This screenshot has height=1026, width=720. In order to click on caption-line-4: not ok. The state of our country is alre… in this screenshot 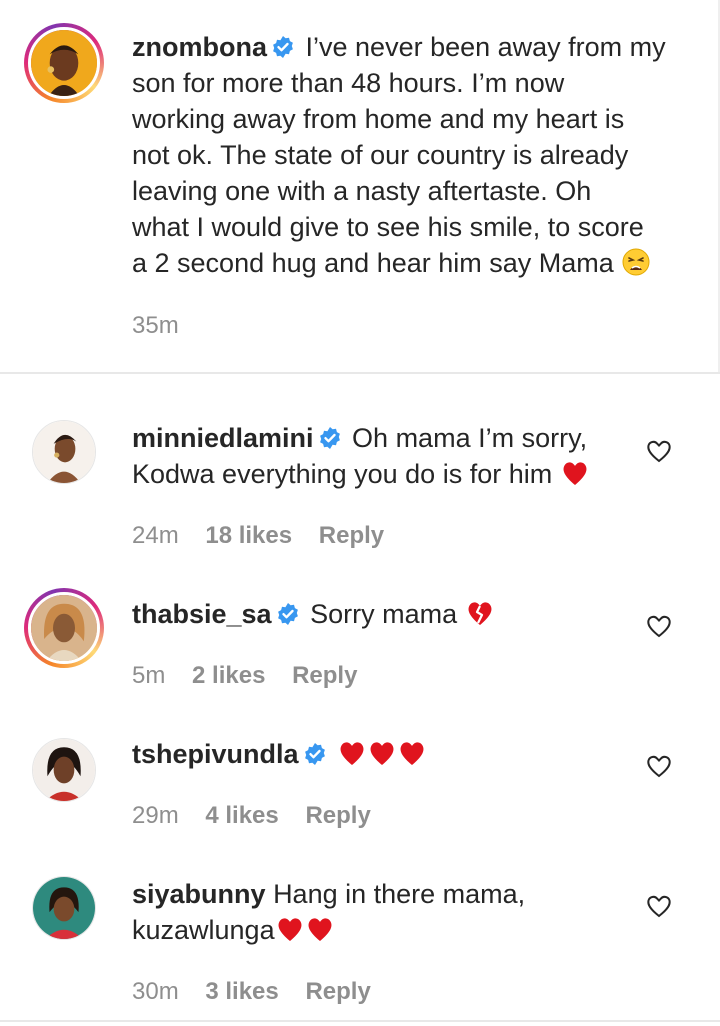, I will do `click(380, 155)`.